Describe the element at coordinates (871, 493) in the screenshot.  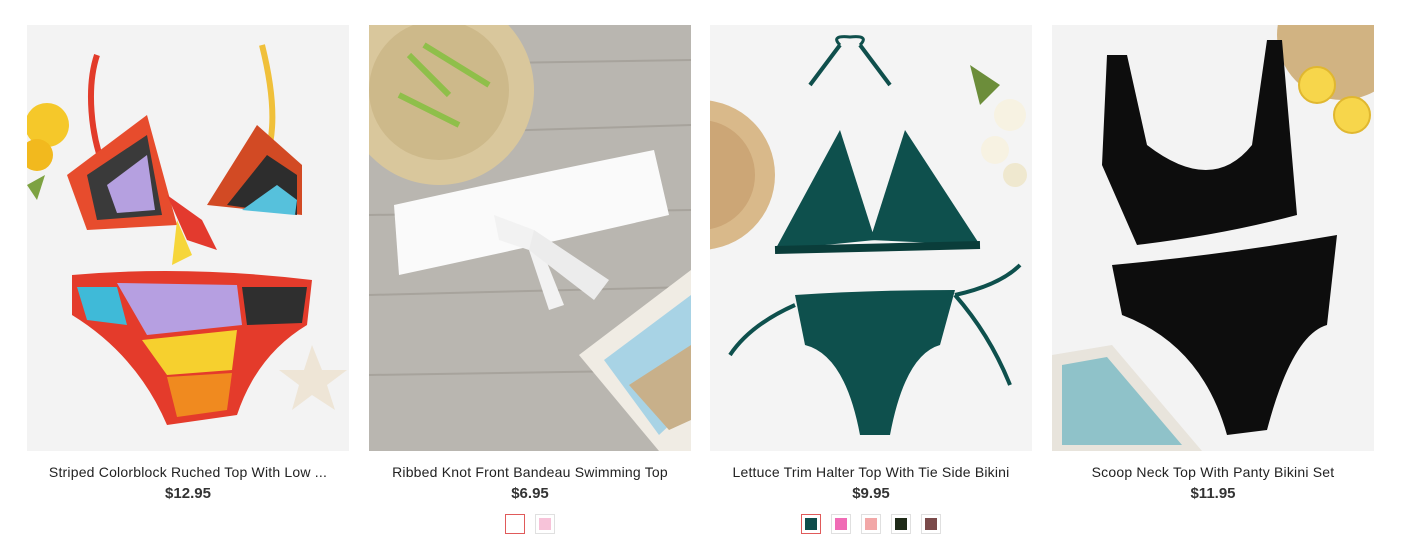
I see `product-price: $9.95` at that location.